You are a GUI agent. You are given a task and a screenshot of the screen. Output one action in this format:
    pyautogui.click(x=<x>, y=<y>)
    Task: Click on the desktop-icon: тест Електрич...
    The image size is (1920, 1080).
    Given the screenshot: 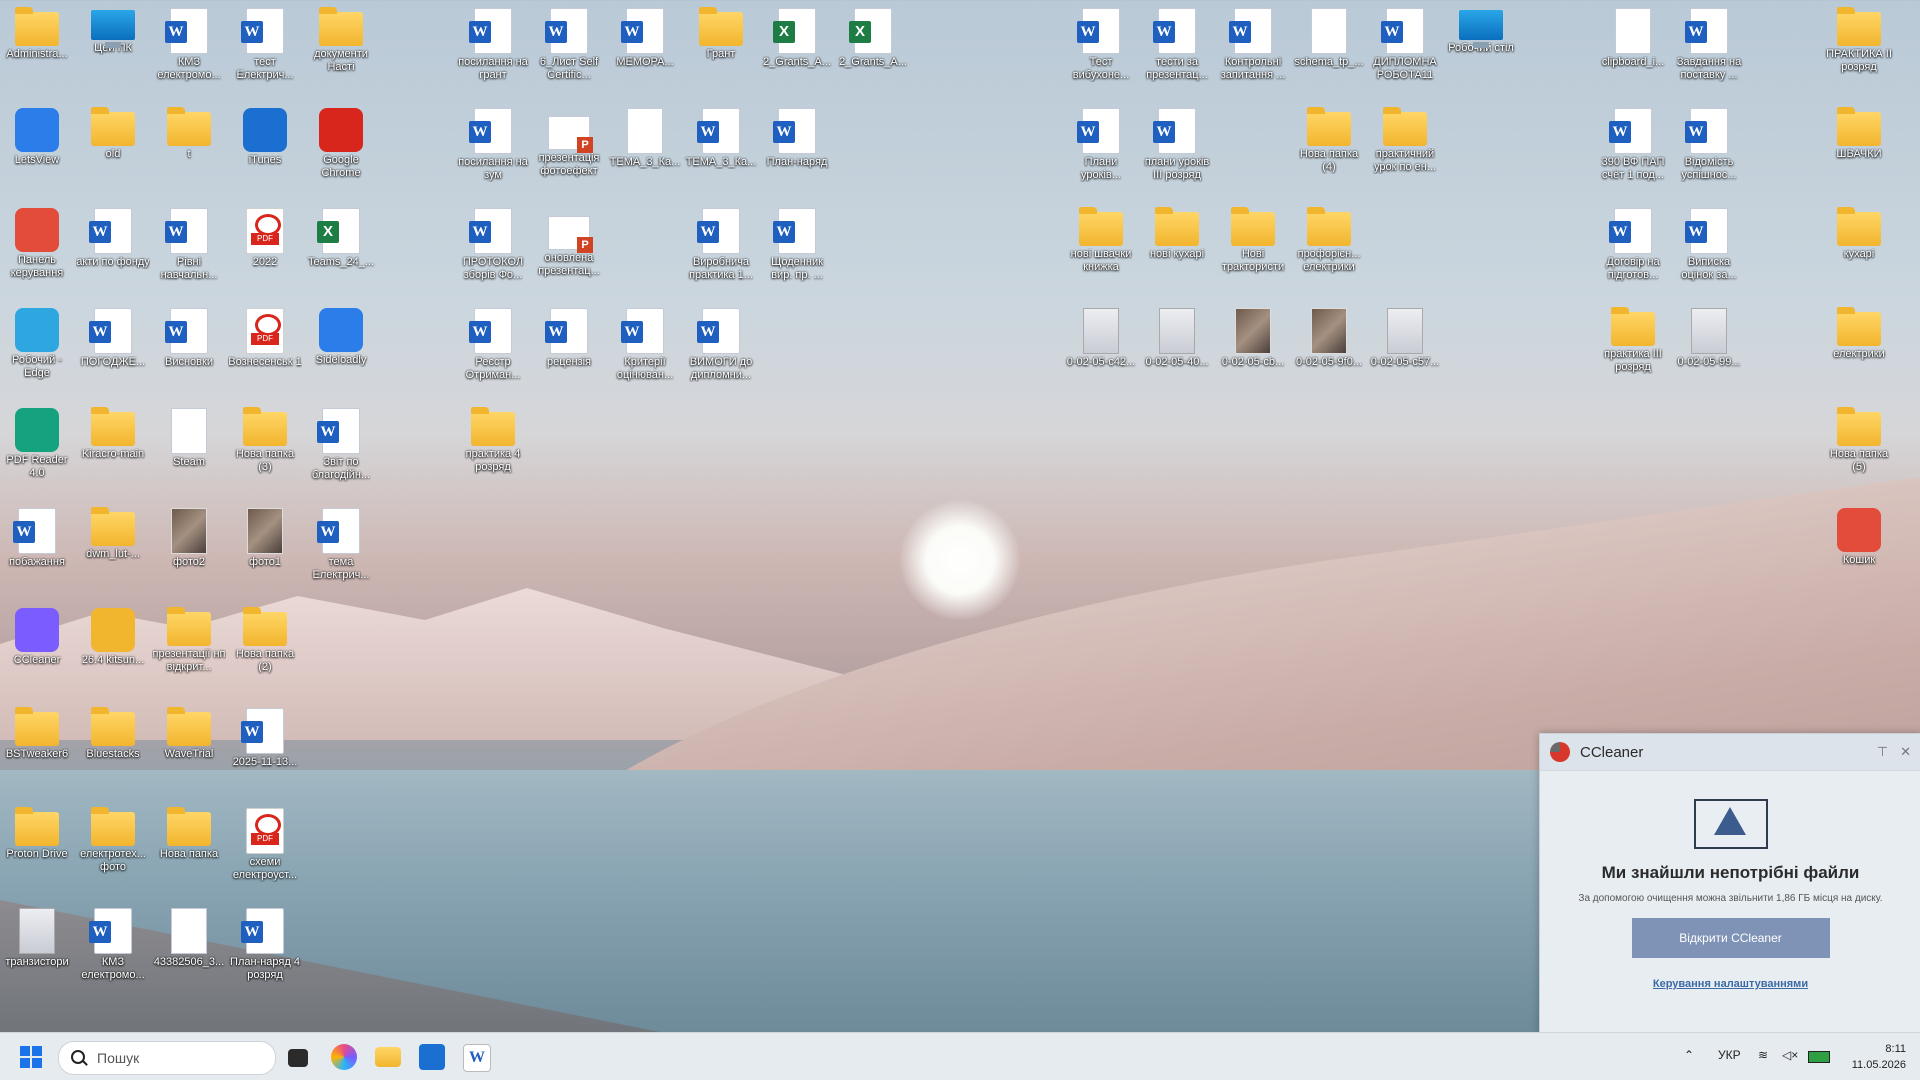 What is the action you would take?
    pyautogui.click(x=265, y=42)
    